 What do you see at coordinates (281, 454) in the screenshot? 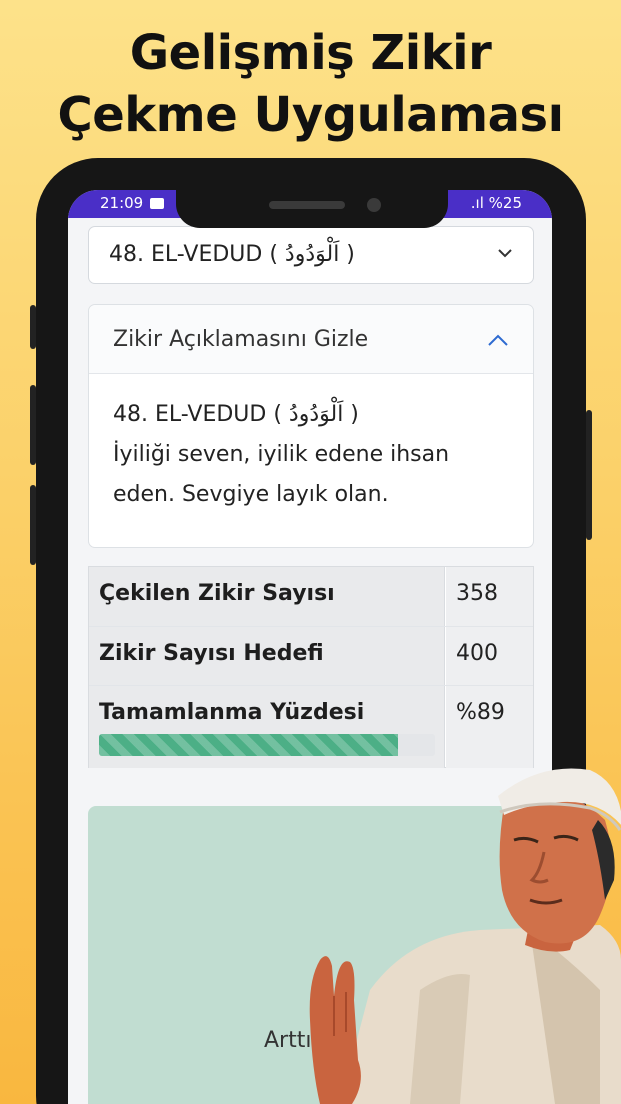
I see `description-meaning-line-1: İyiliği seven, iyilik edene ihsan` at bounding box center [281, 454].